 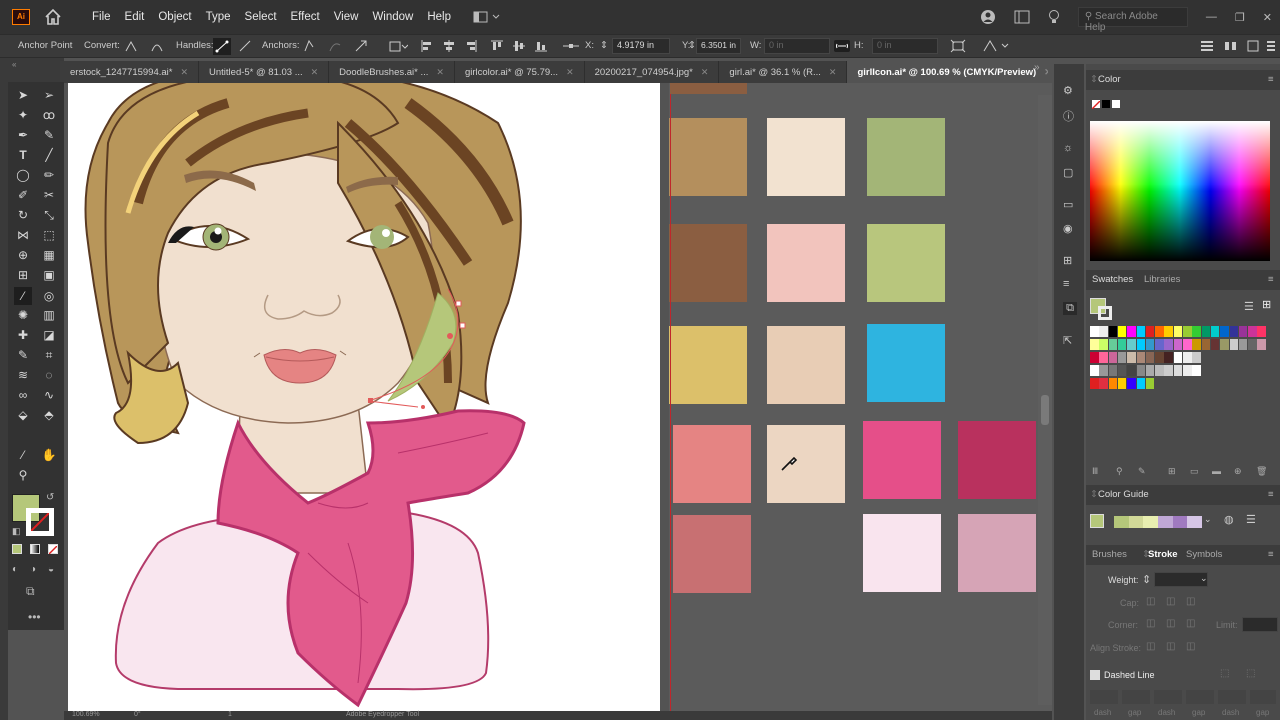 What do you see at coordinates (1238, 471) in the screenshot?
I see `new-swatch-icon: ⊕` at bounding box center [1238, 471].